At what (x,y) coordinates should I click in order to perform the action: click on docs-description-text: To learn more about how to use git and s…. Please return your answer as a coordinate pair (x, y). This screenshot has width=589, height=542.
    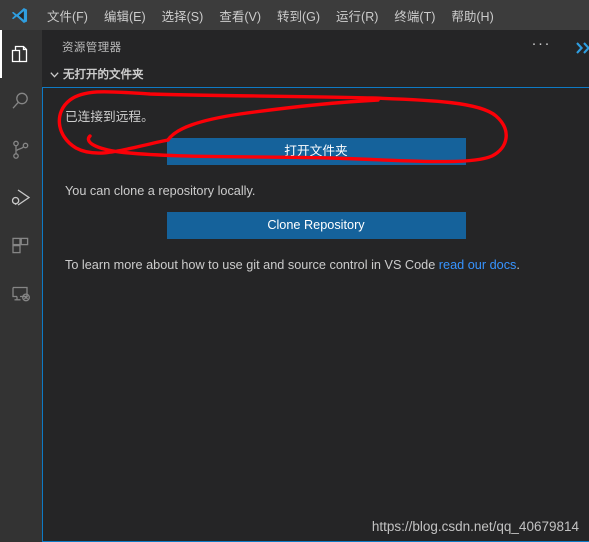
    Looking at the image, I should click on (316, 265).